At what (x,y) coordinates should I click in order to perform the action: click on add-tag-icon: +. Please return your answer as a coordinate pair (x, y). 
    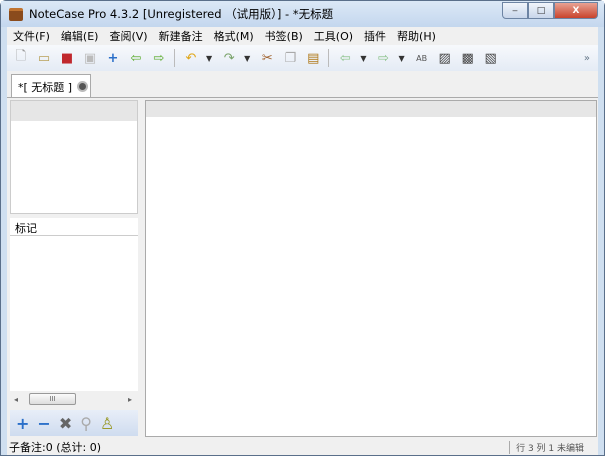
    Looking at the image, I should click on (22, 423).